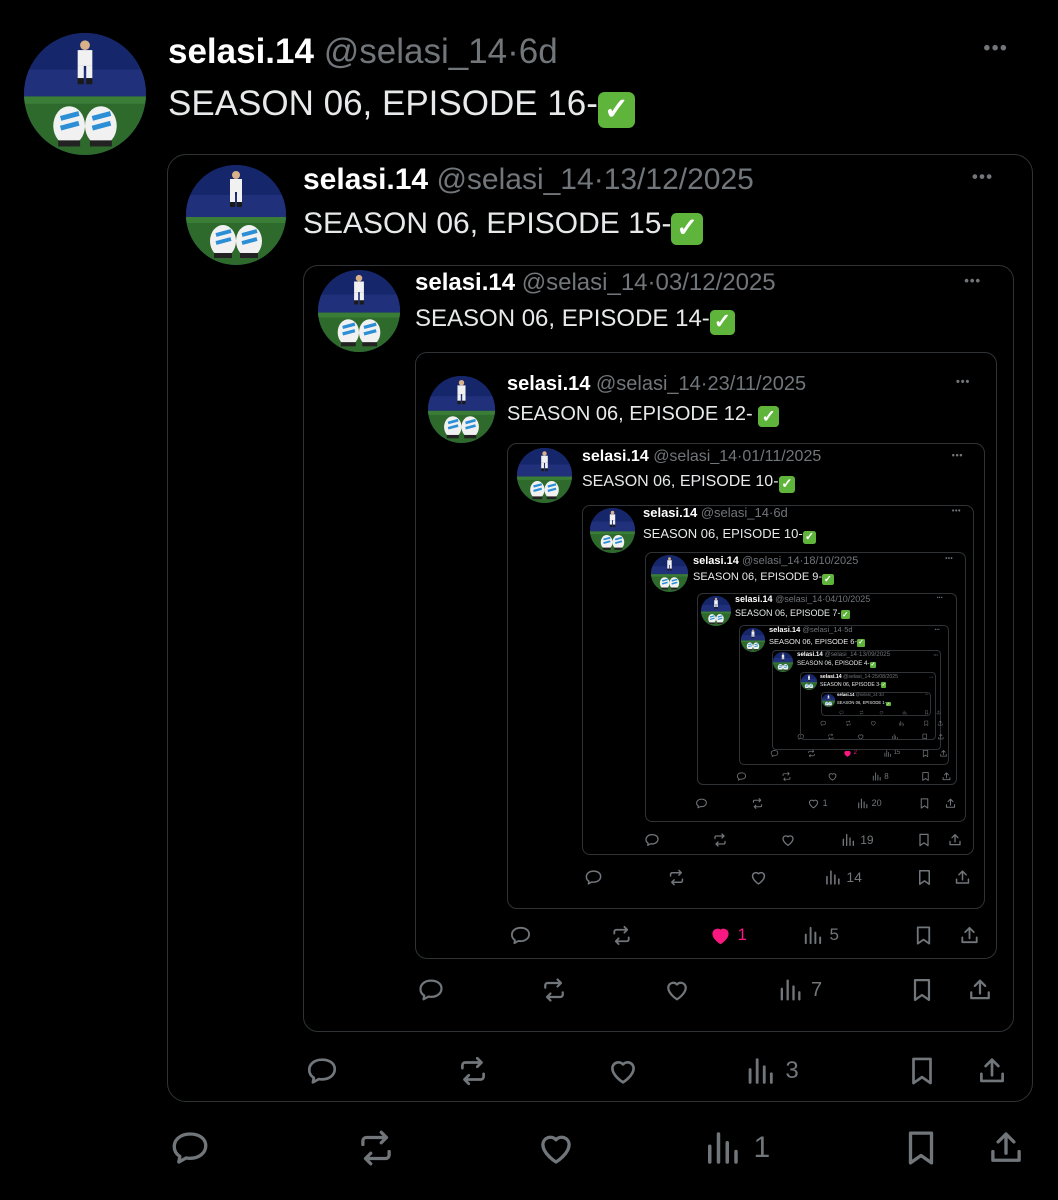 The width and height of the screenshot is (1058, 1200). I want to click on post-timestamp: 13/09/2025, so click(874, 654).